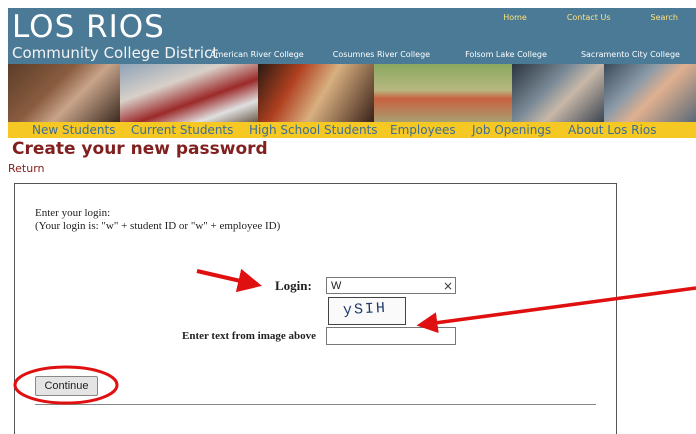 The width and height of the screenshot is (696, 434). What do you see at coordinates (182, 130) in the screenshot?
I see `nav-current-students: Current Students` at bounding box center [182, 130].